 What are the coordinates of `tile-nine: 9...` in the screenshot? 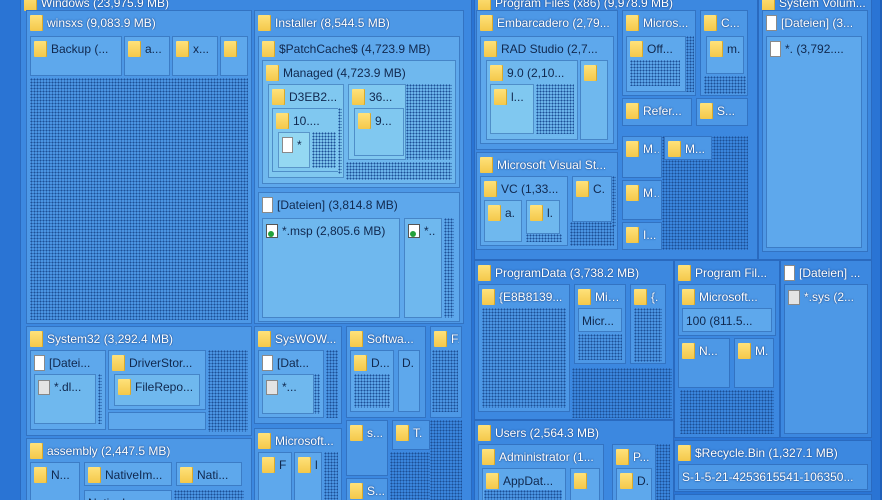 It's located at (379, 132).